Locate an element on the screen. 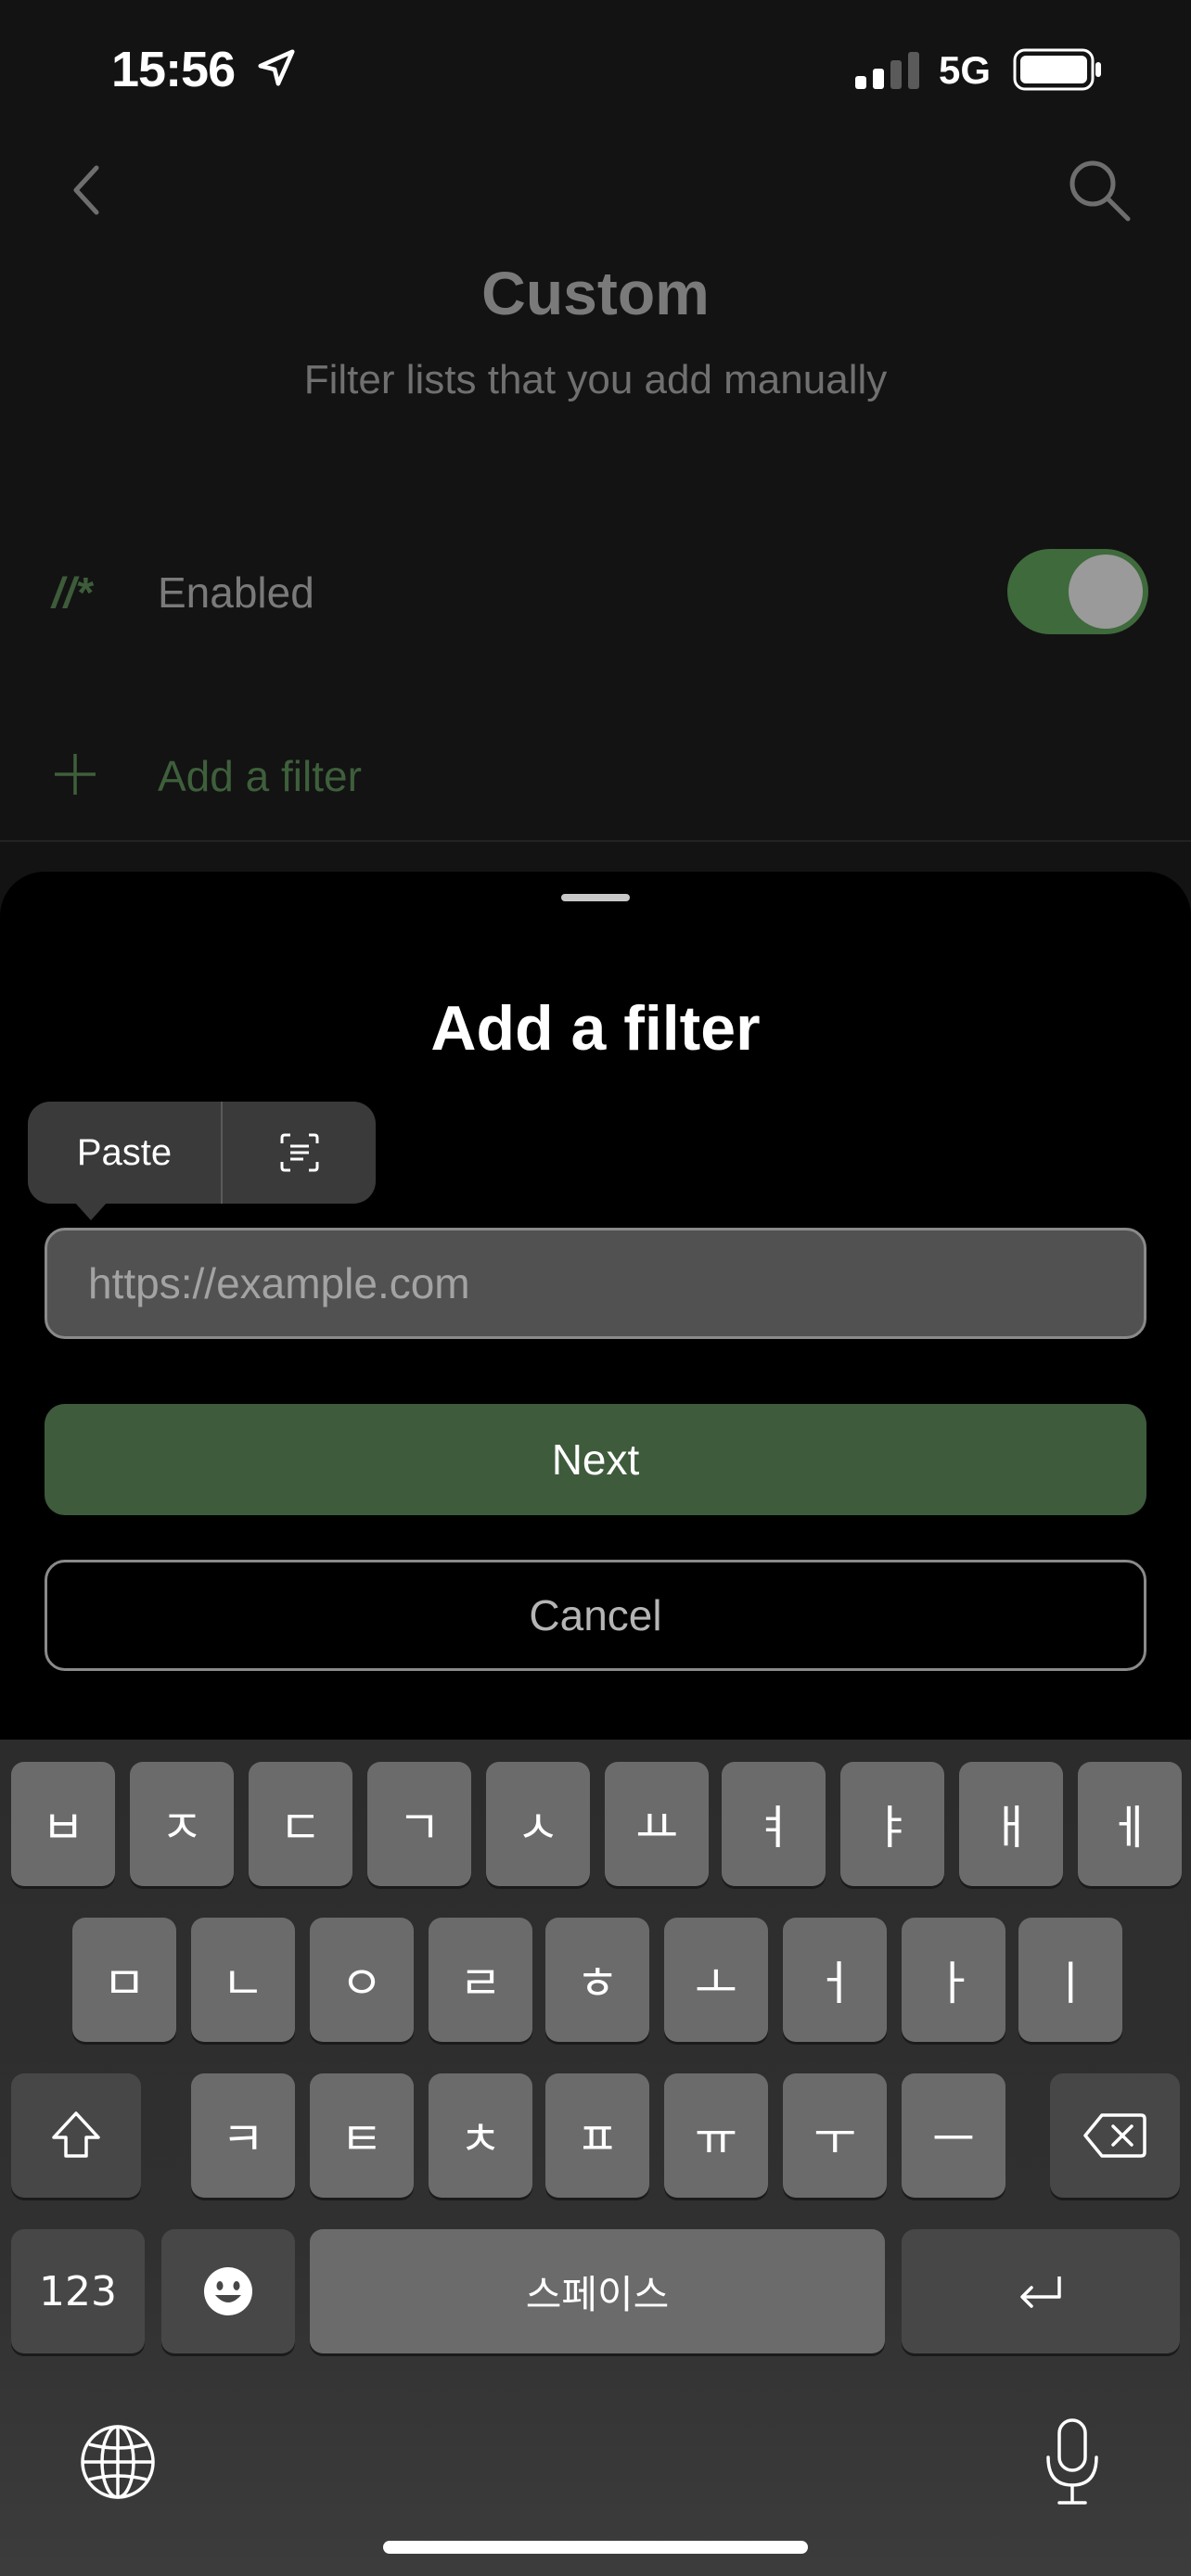 Image resolution: width=1191 pixels, height=2576 pixels. key-letter: ㅌ is located at coordinates (362, 2136).